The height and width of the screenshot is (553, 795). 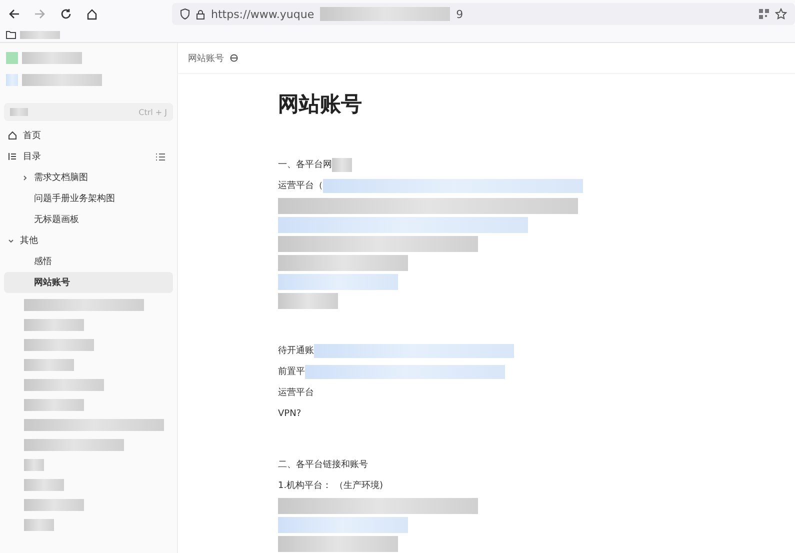 What do you see at coordinates (88, 261) in the screenshot?
I see `sidebar-item: 感悟` at bounding box center [88, 261].